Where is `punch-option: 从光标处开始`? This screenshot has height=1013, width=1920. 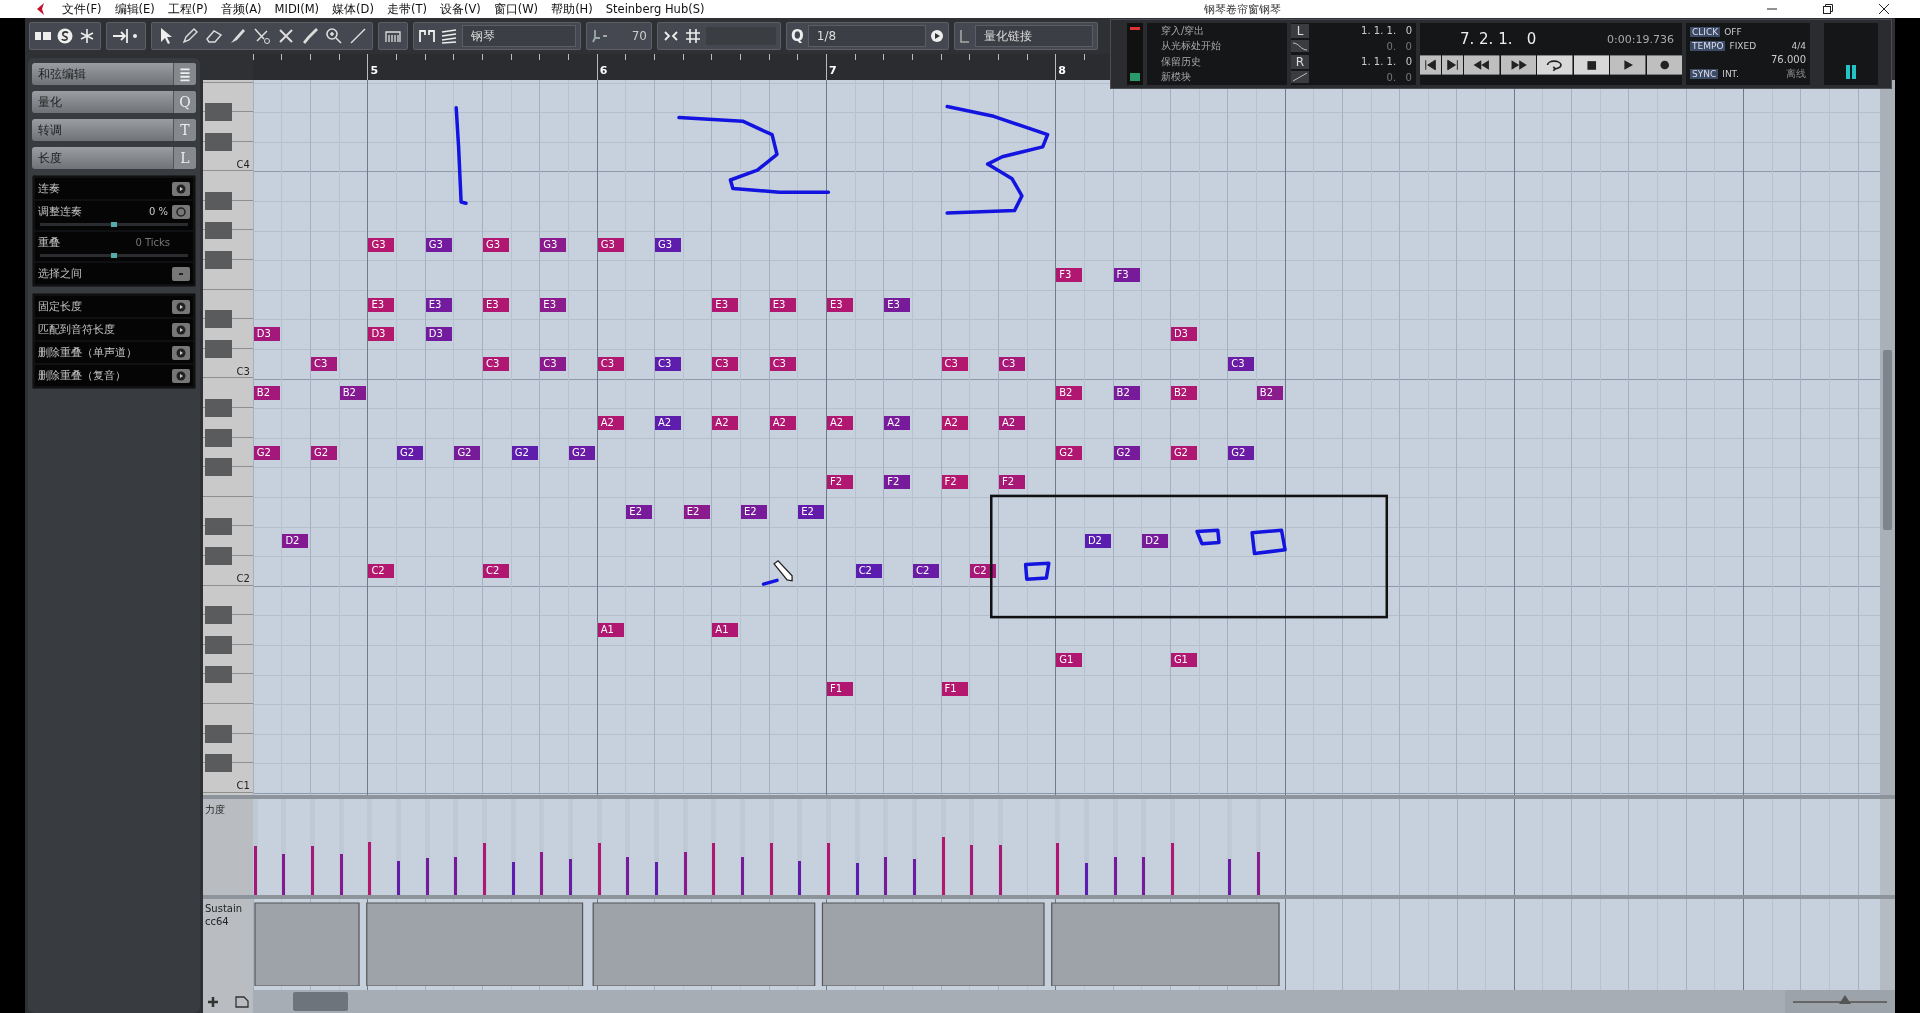
punch-option: 从光标处开始 is located at coordinates (1224, 46).